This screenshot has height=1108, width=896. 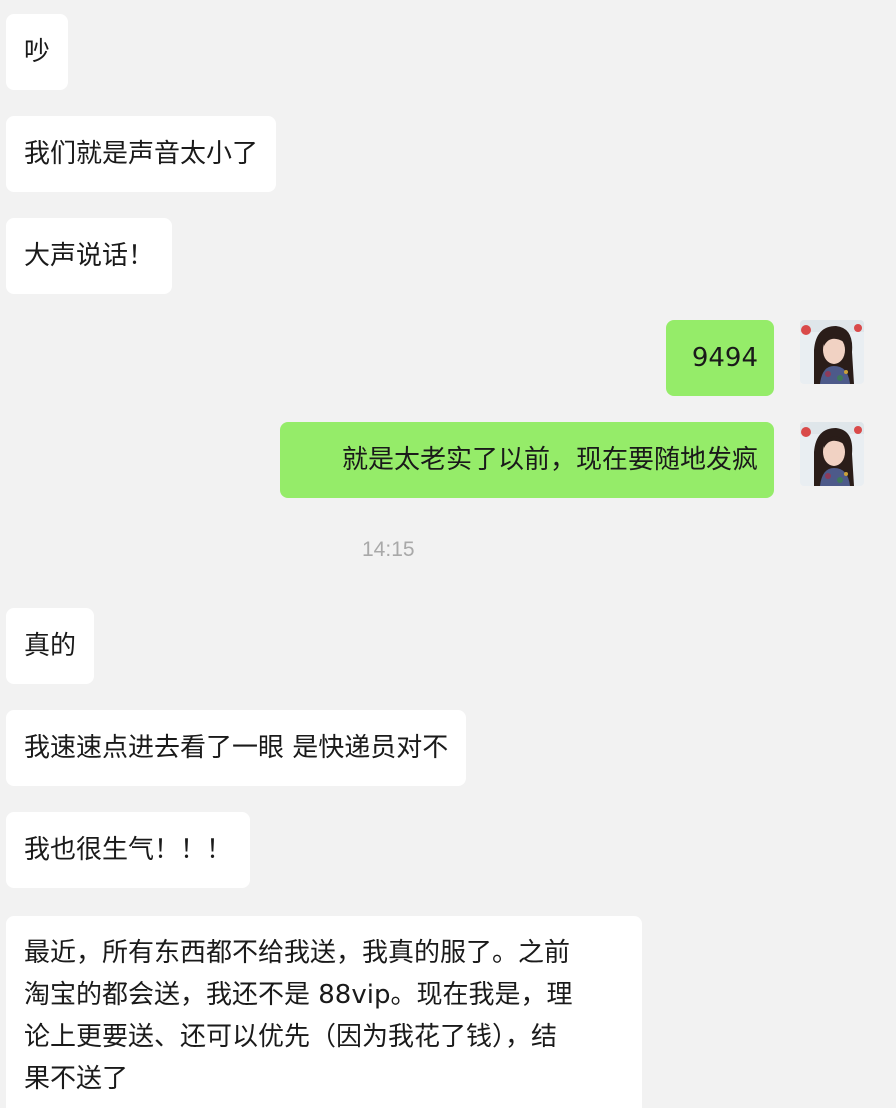 I want to click on incoming-message: 我速速点进去看了一眼 是快递员对不, so click(x=236, y=748).